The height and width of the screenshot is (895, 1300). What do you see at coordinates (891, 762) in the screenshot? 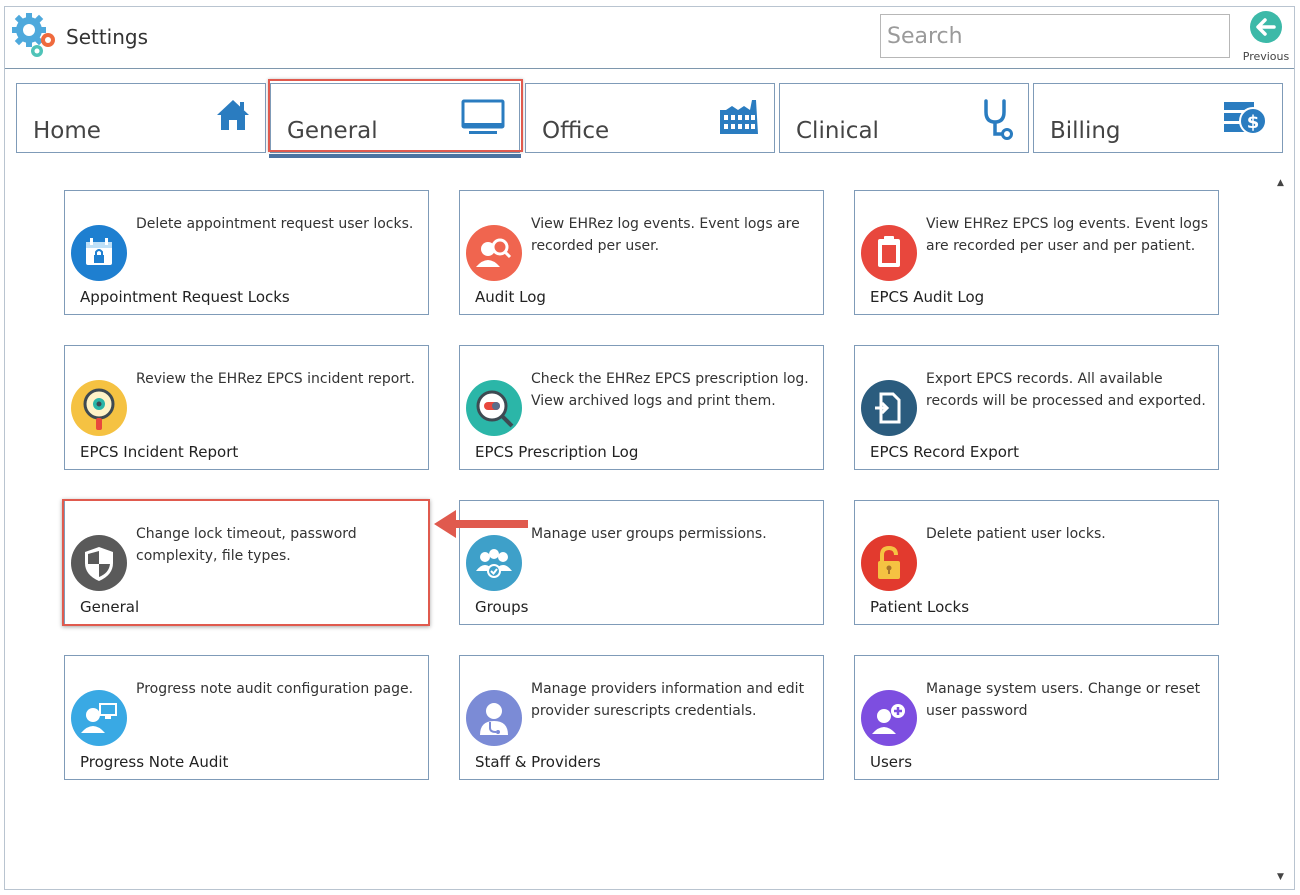
I see `card-title: Users` at bounding box center [891, 762].